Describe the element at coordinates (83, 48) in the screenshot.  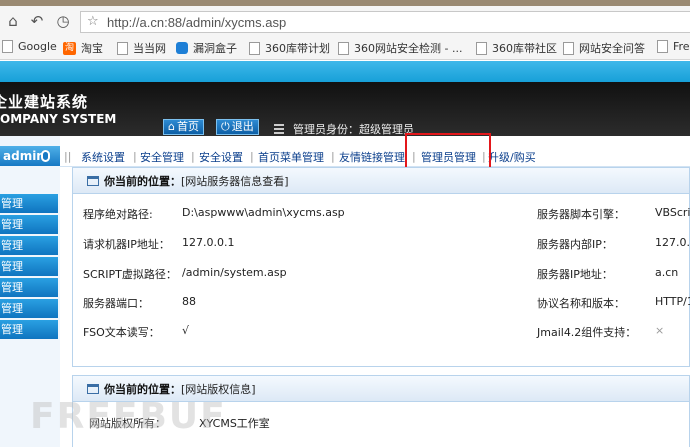
I see `bookmark-taobao: 淘淘宝` at that location.